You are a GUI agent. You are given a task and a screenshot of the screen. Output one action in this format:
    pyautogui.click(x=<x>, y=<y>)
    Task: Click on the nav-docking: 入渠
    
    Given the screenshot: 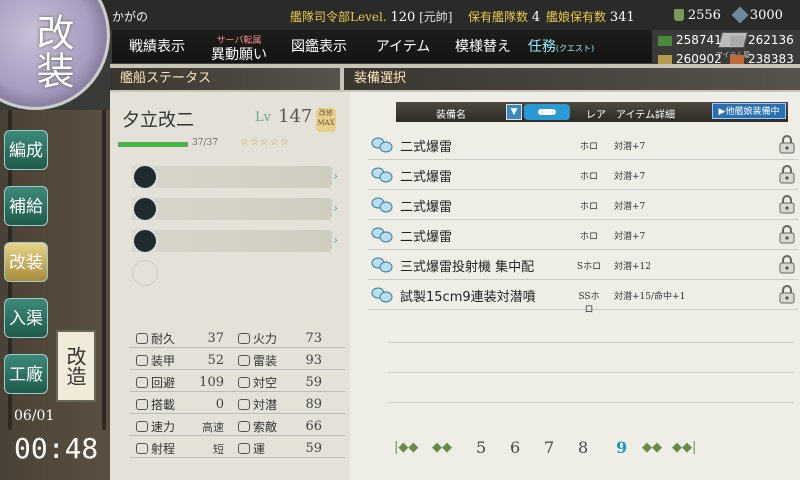 What is the action you would take?
    pyautogui.click(x=26, y=318)
    